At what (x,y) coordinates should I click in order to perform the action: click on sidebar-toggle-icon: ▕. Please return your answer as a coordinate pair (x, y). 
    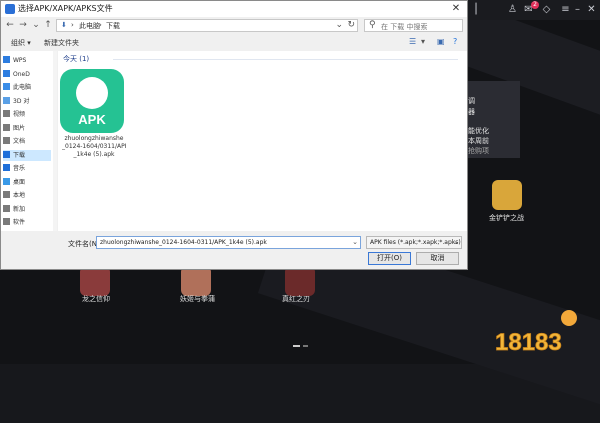
    Looking at the image, I should click on (472, 9).